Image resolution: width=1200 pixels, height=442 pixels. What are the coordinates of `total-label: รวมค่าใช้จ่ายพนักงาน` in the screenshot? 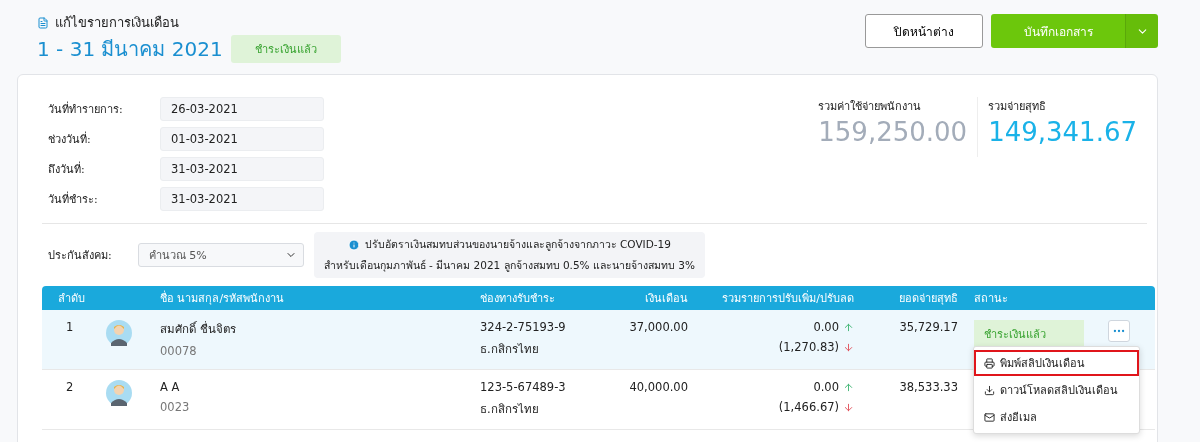 It's located at (870, 107).